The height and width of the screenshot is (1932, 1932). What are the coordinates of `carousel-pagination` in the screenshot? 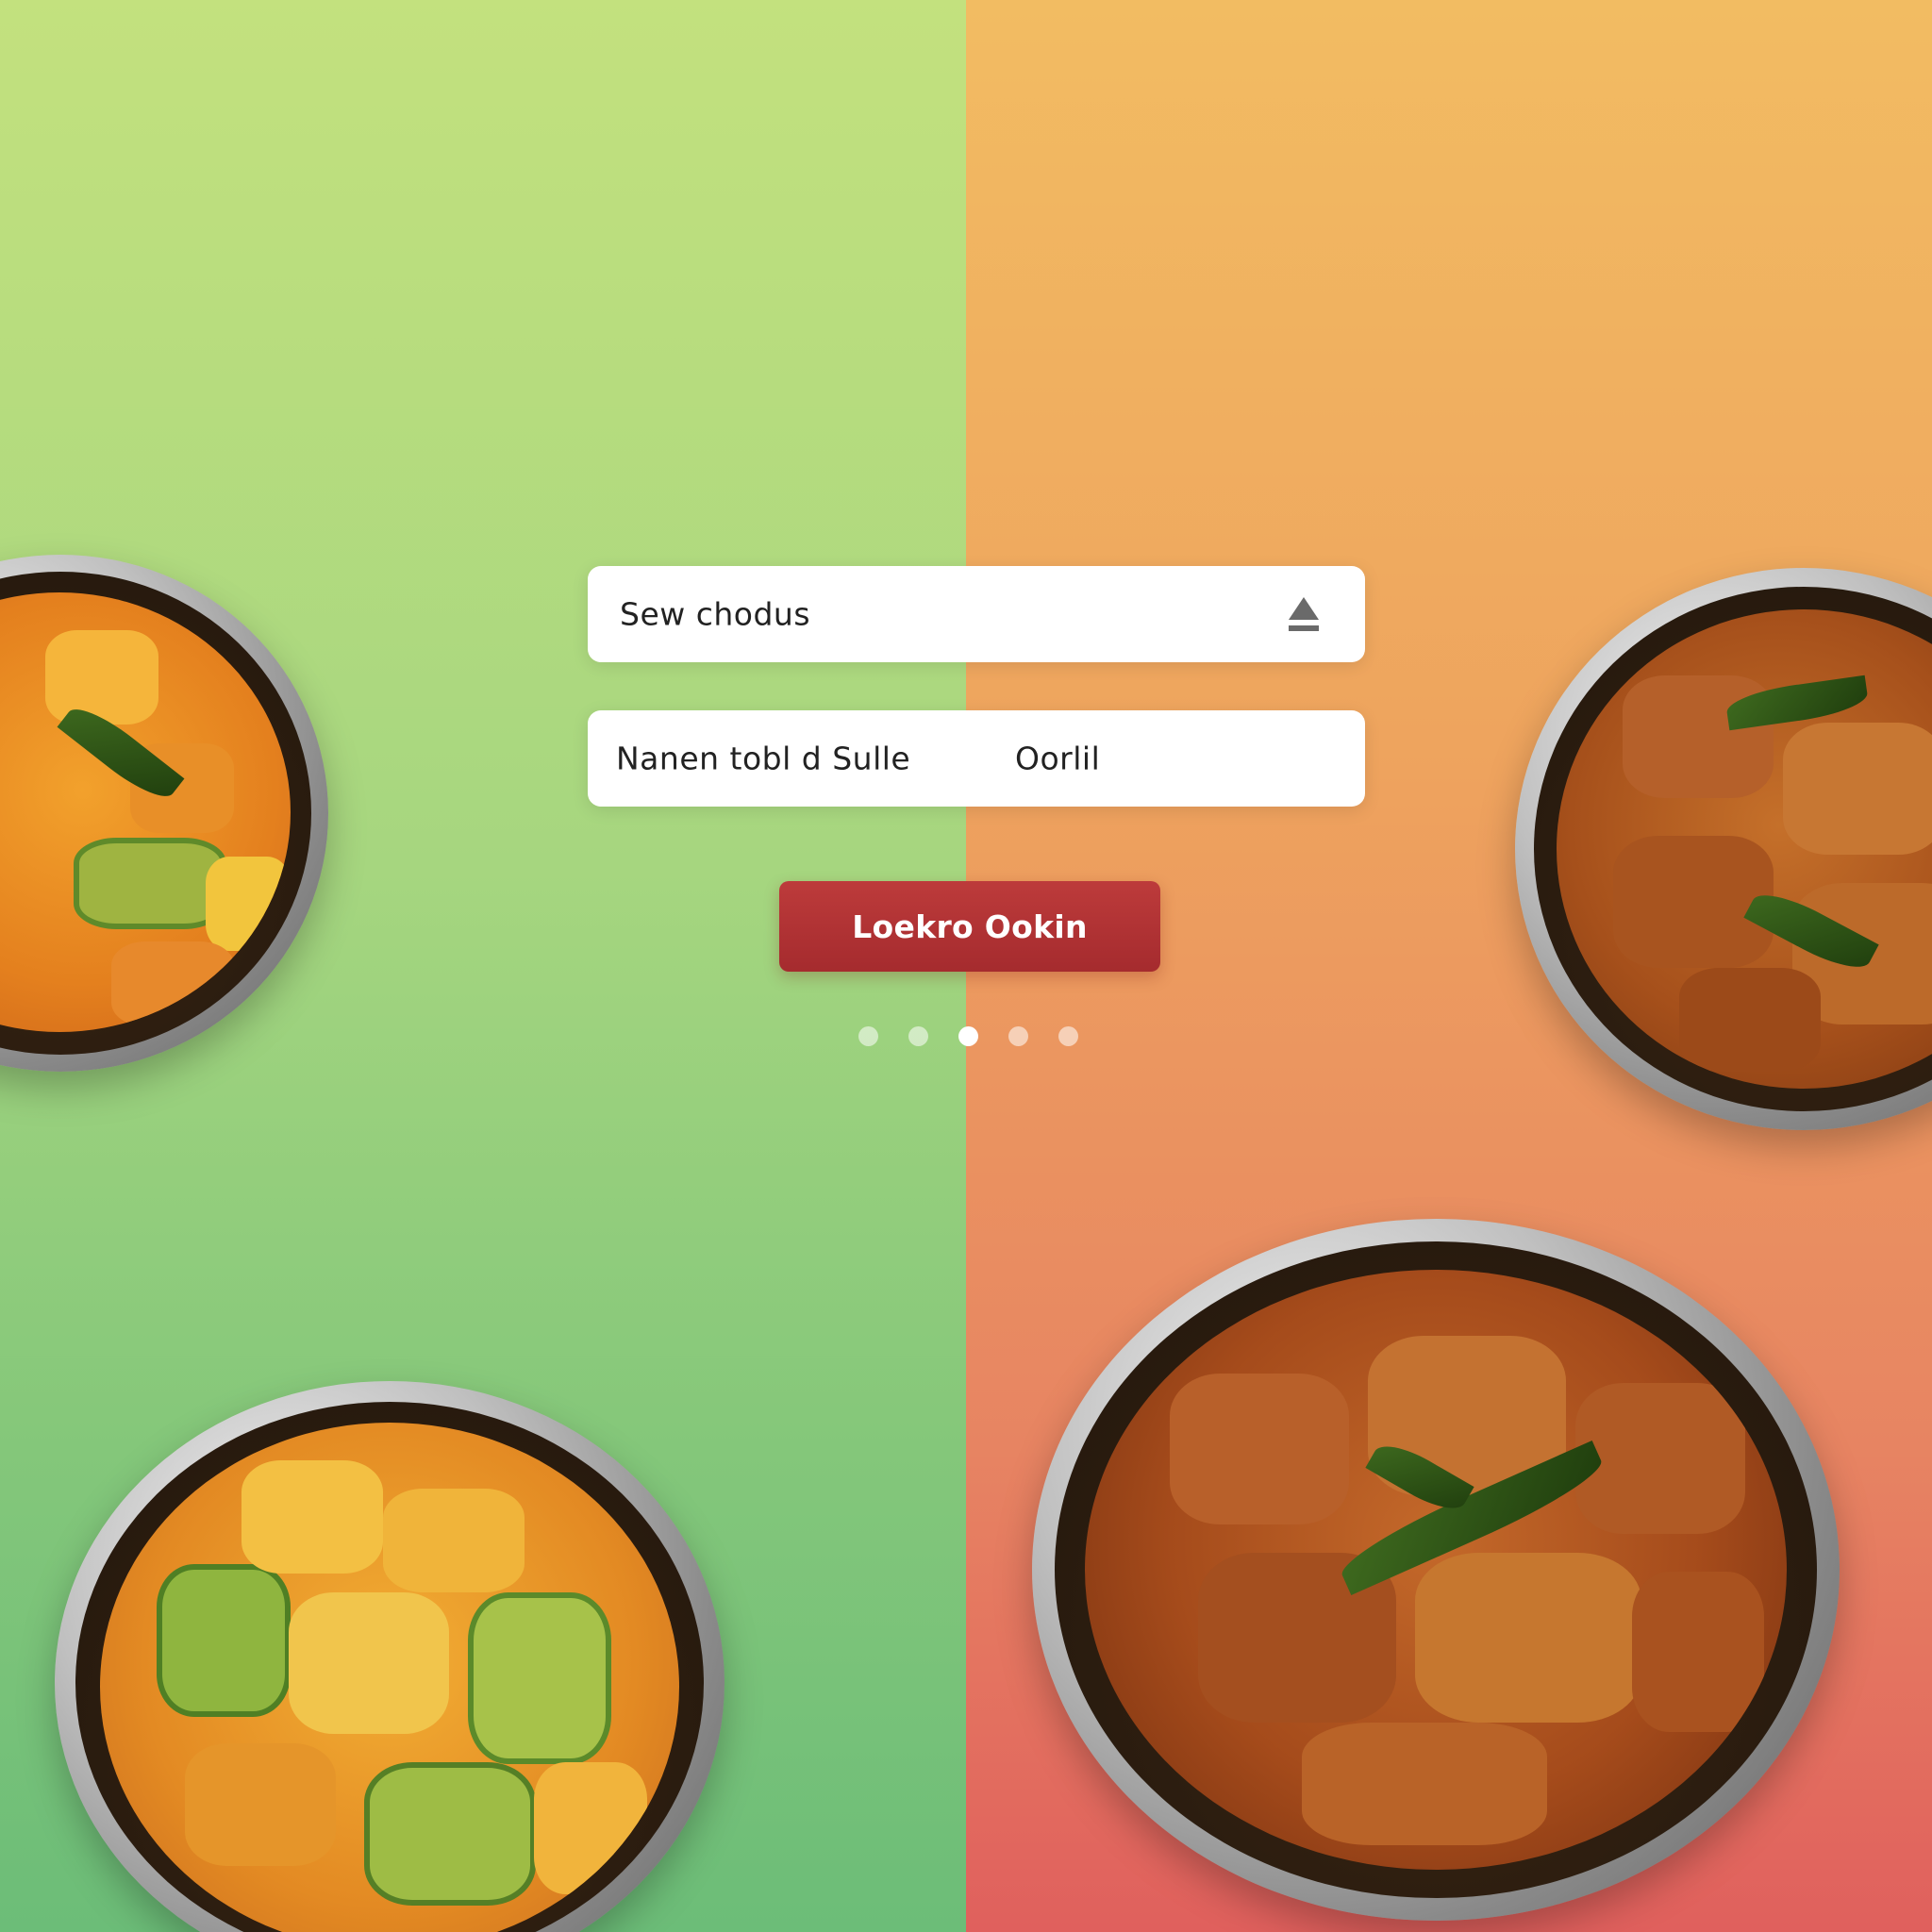 It's located at (971, 1037).